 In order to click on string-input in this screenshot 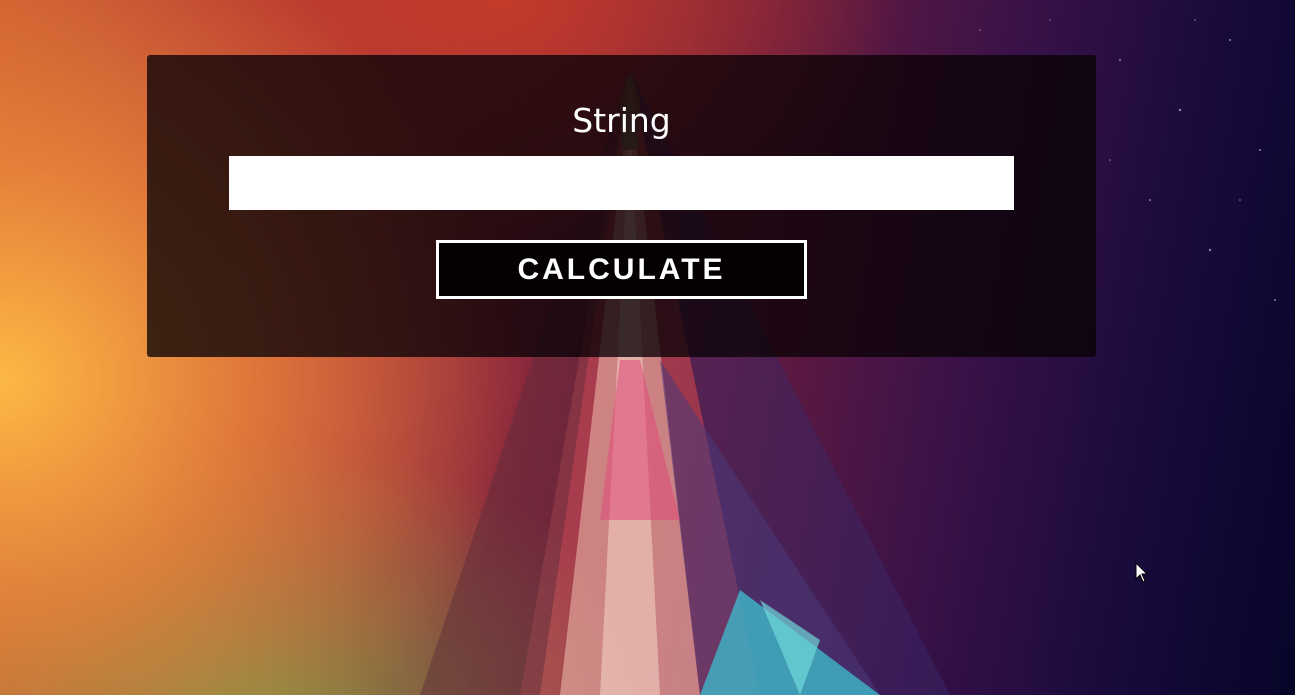, I will do `click(621, 183)`.